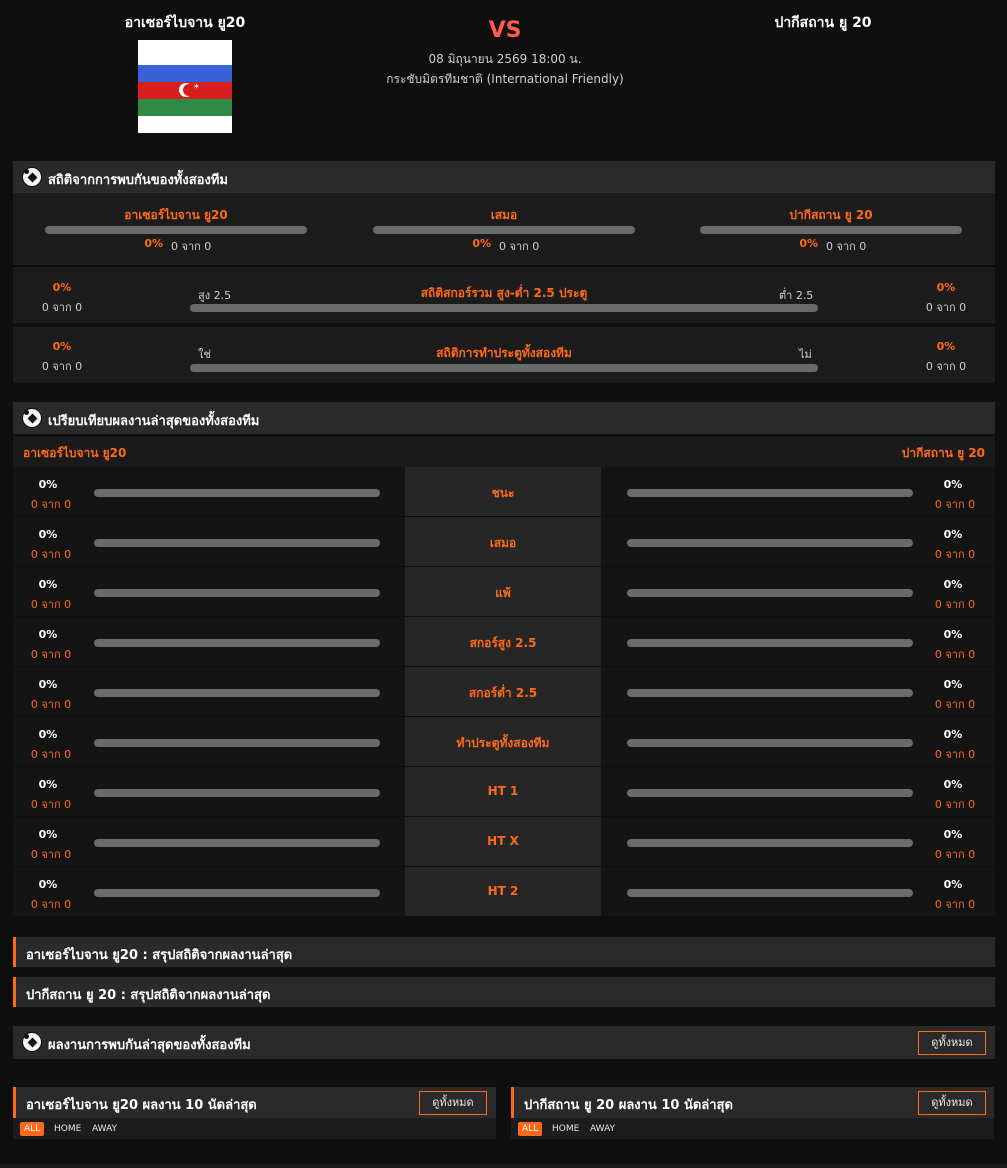 The image size is (1007, 1168). Describe the element at coordinates (196, 86) in the screenshot. I see `flag-star-icon: ✶` at that location.